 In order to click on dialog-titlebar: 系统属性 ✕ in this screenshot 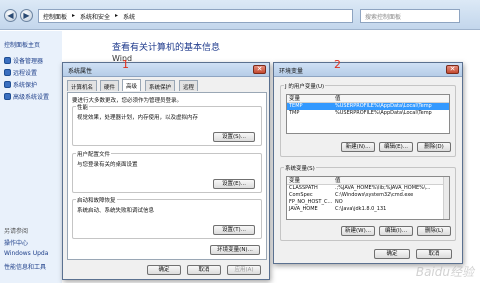, I will do `click(166, 70)`.